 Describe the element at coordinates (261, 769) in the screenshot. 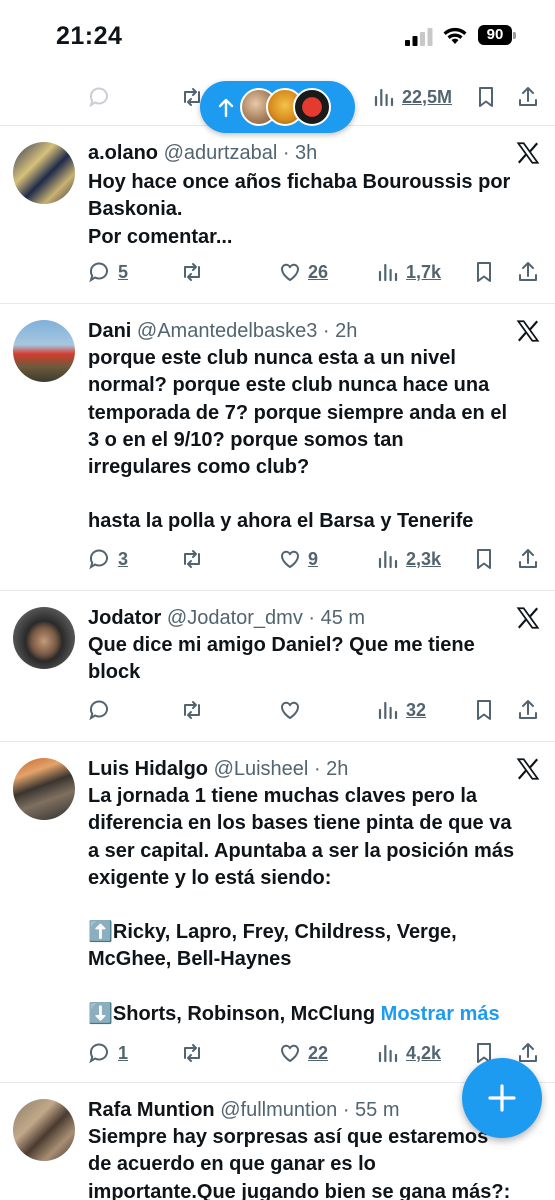

I see `author-handle: @Luisheel` at that location.